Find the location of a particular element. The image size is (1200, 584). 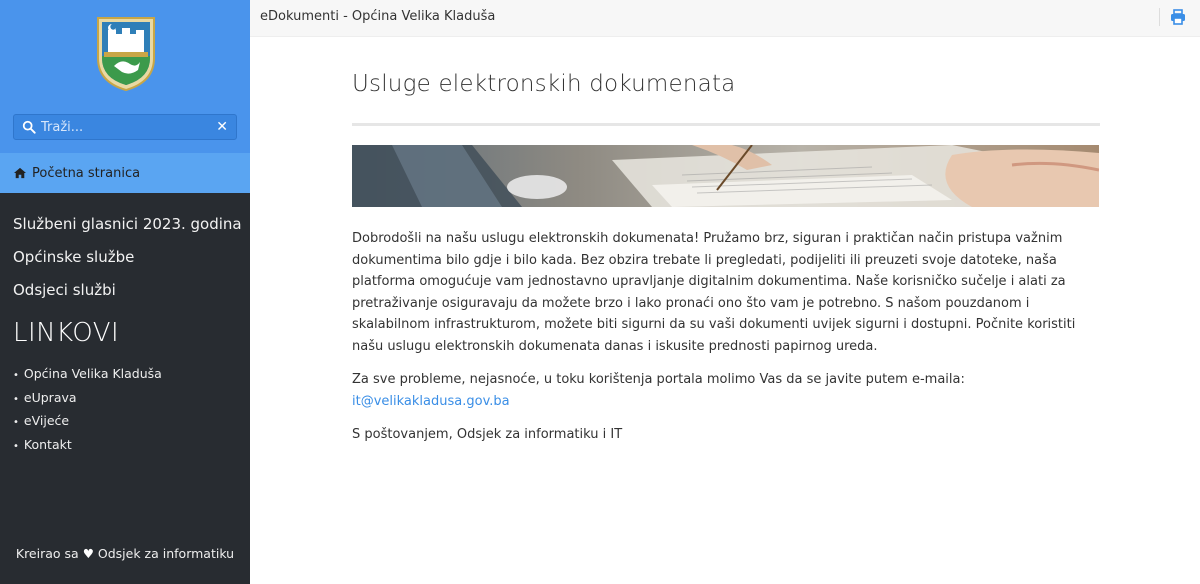

sidebar-item-home: Početna stranica is located at coordinates (125, 173).